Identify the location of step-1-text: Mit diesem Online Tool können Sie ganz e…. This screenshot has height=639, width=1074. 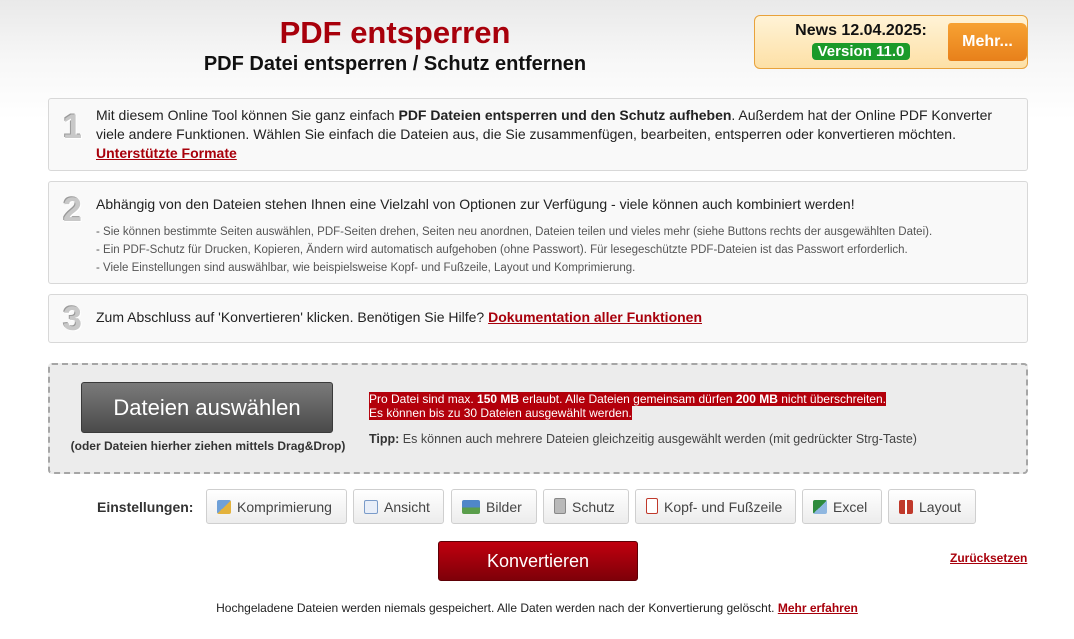
(555, 134).